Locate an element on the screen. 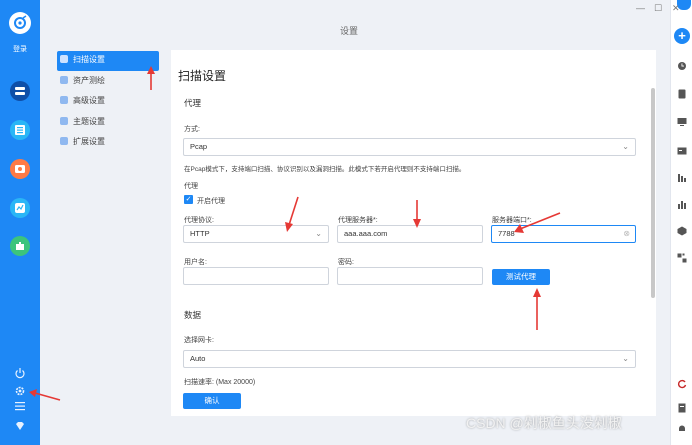 Image resolution: width=692 pixels, height=445 pixels. arrow-settings is located at coordinates (47, 396).